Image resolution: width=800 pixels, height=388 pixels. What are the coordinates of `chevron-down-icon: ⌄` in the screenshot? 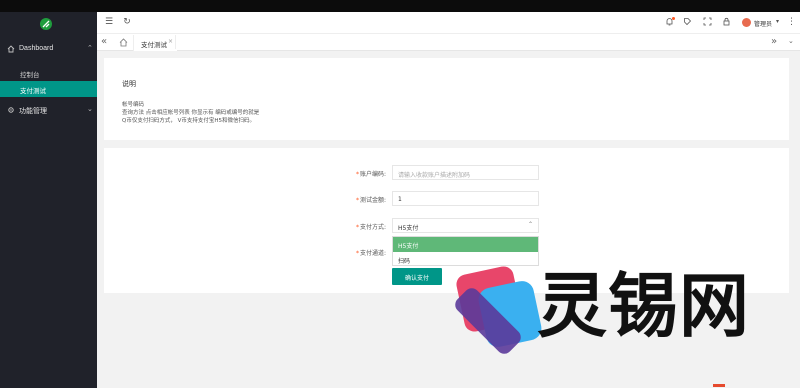 It's located at (90, 109).